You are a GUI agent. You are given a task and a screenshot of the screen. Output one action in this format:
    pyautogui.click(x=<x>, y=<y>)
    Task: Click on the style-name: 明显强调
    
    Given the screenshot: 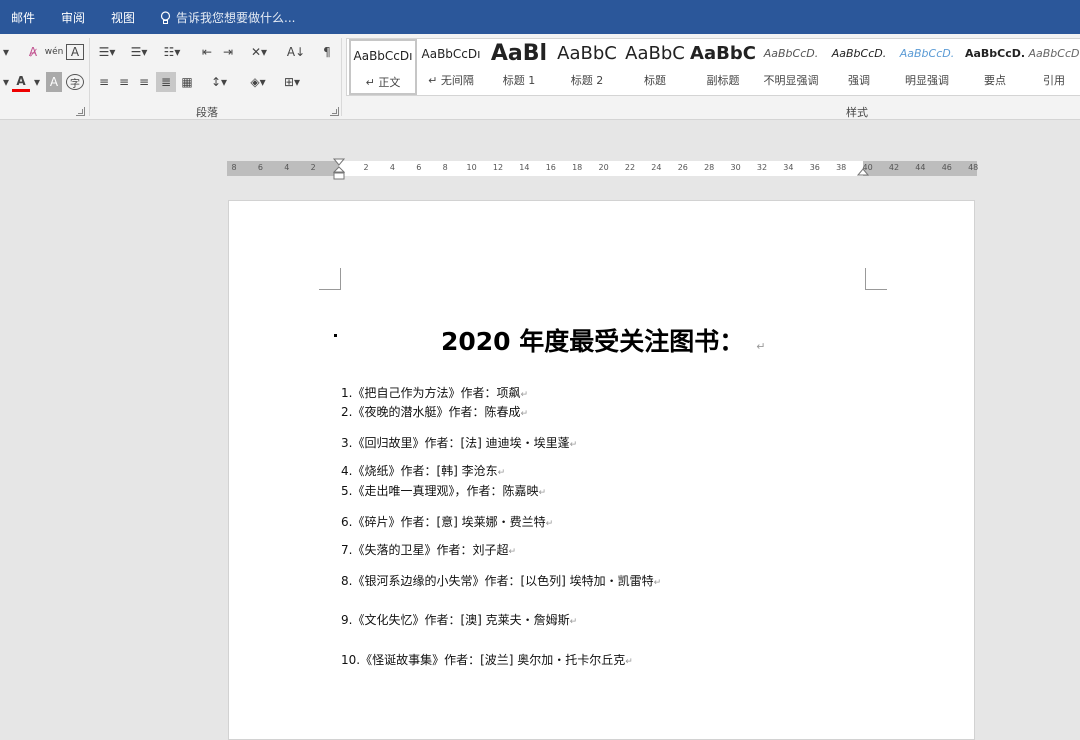 What is the action you would take?
    pyautogui.click(x=927, y=80)
    